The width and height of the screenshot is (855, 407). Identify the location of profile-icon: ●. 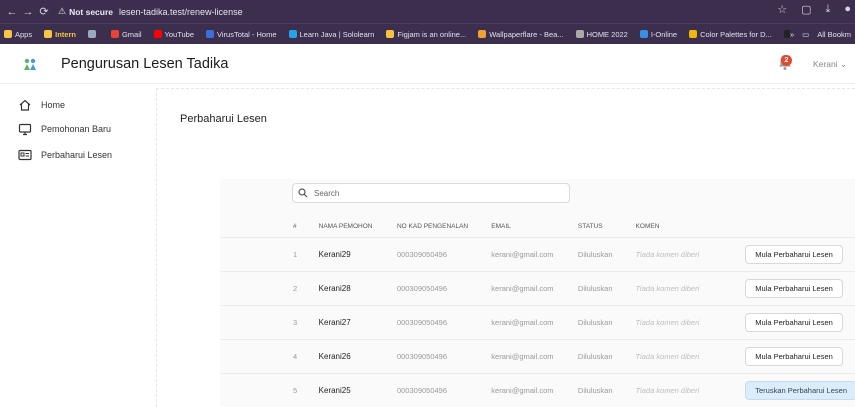
(847, 9).